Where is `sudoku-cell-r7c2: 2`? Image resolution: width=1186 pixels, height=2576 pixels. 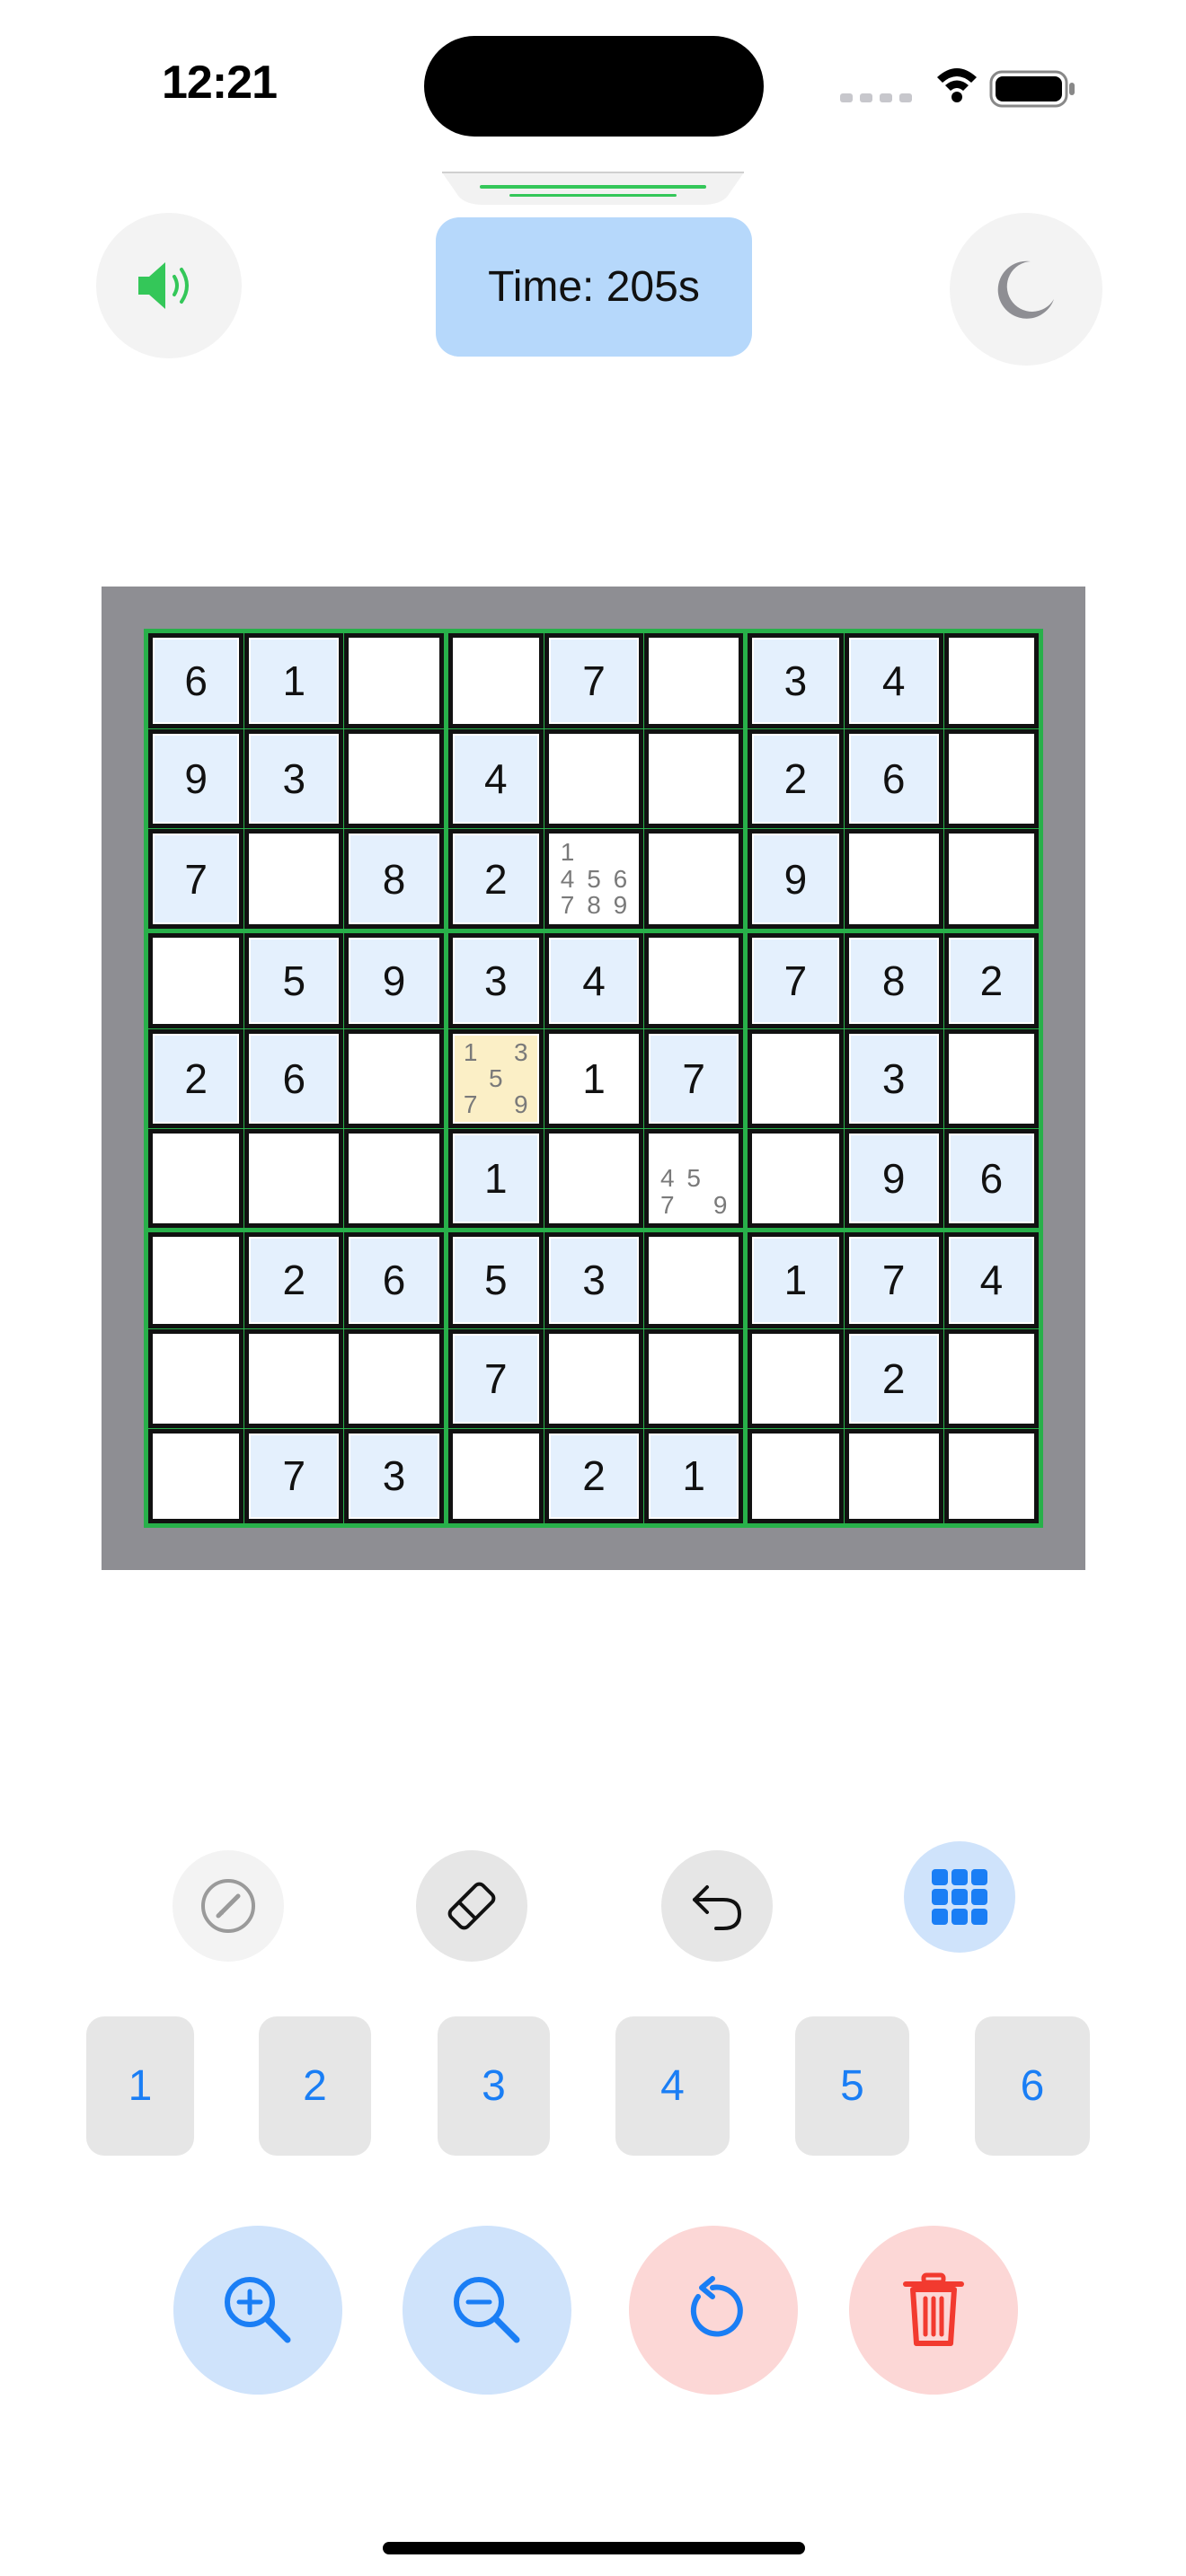
sudoku-cell-r7c2: 2 is located at coordinates (294, 1280).